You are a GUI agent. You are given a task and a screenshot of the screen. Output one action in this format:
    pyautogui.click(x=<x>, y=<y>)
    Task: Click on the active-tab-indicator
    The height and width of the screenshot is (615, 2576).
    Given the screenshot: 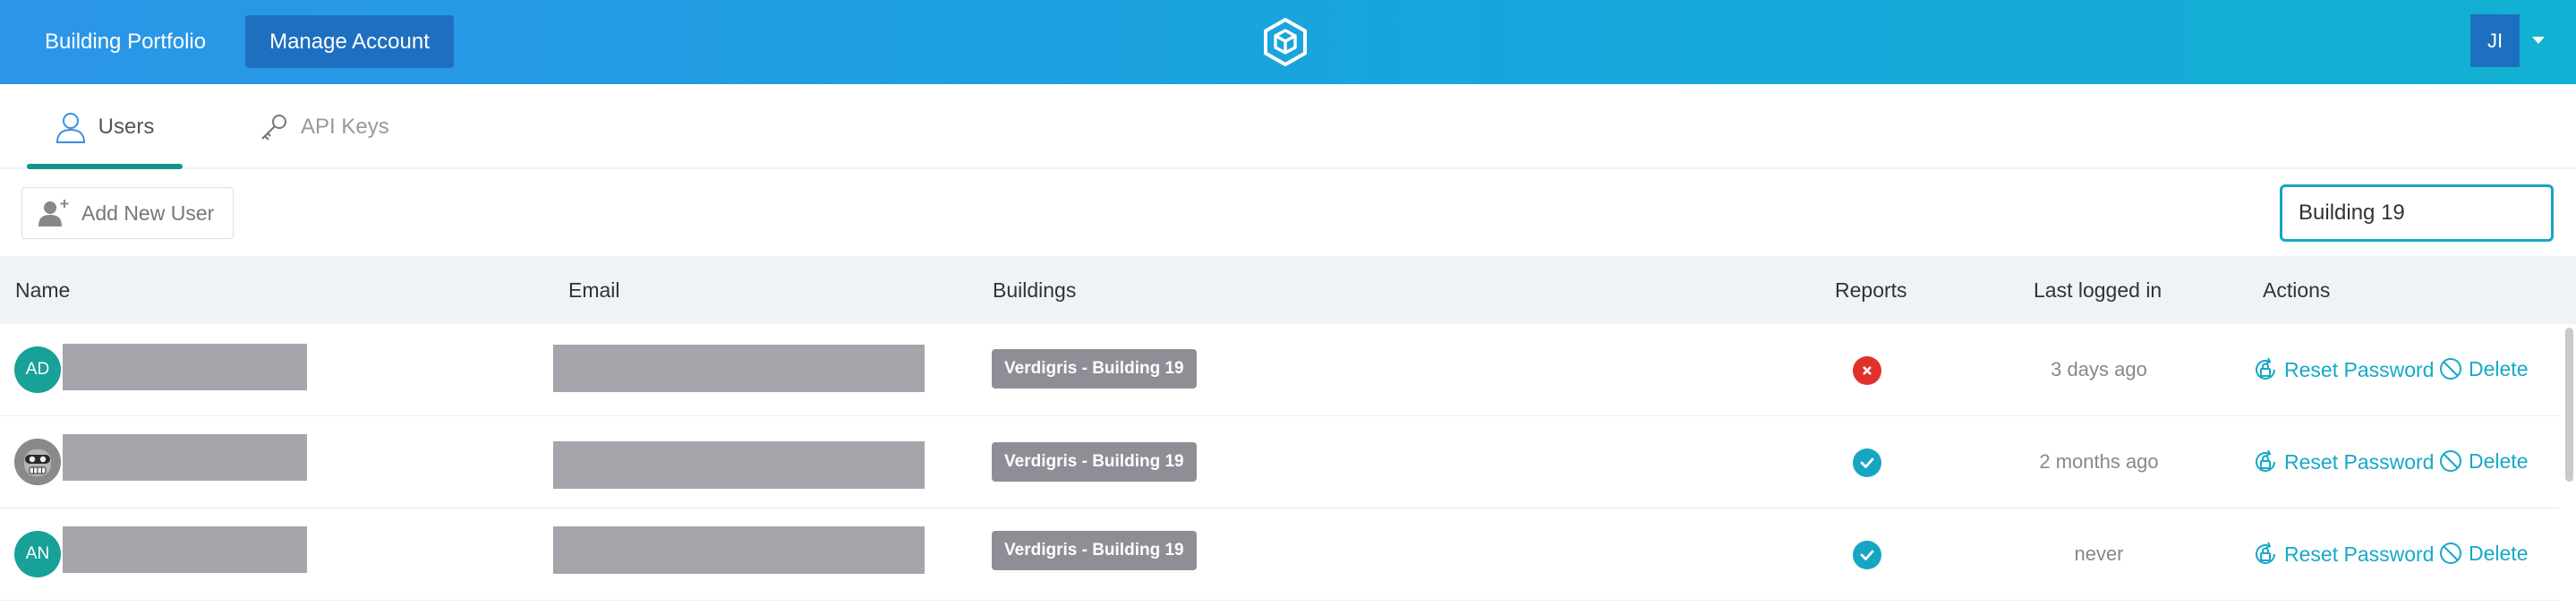 What is the action you would take?
    pyautogui.click(x=105, y=166)
    